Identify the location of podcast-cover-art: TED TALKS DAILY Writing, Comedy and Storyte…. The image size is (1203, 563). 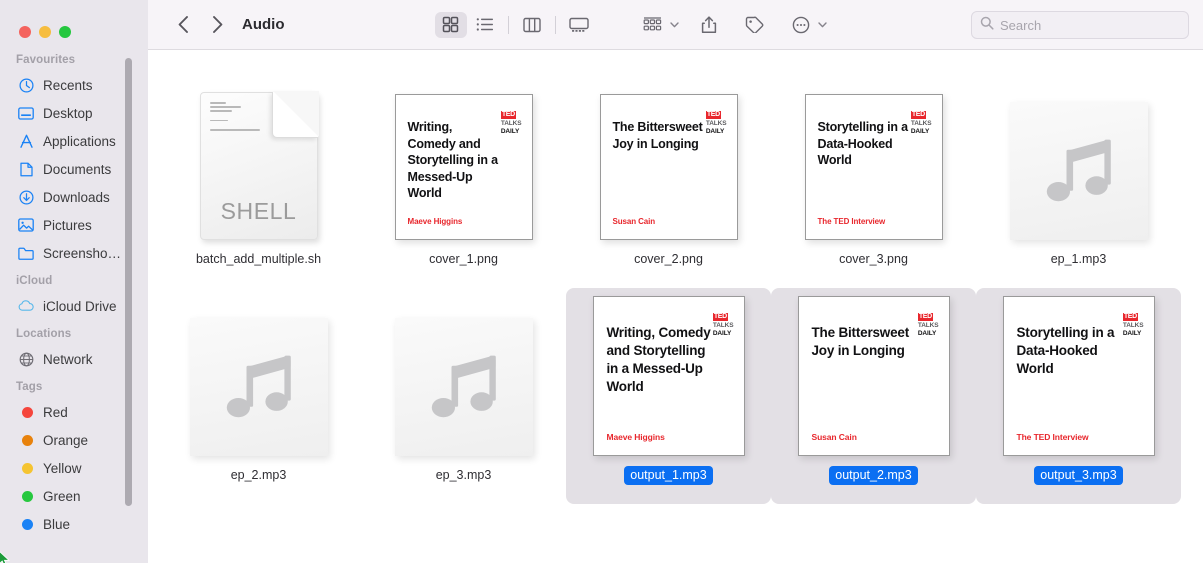
(463, 167).